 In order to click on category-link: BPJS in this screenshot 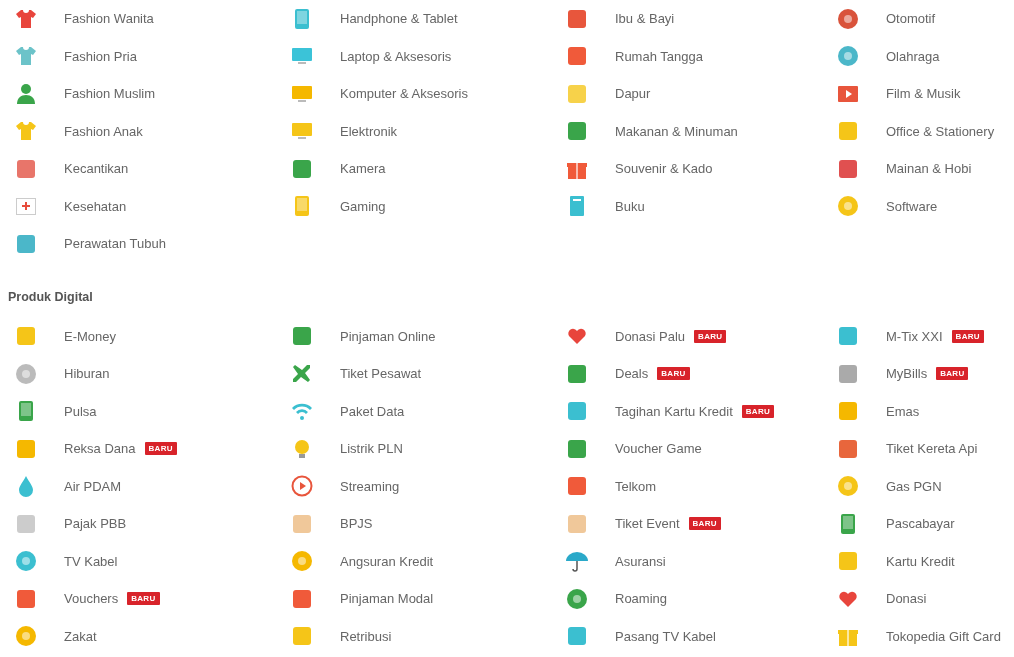, I will do `click(356, 524)`.